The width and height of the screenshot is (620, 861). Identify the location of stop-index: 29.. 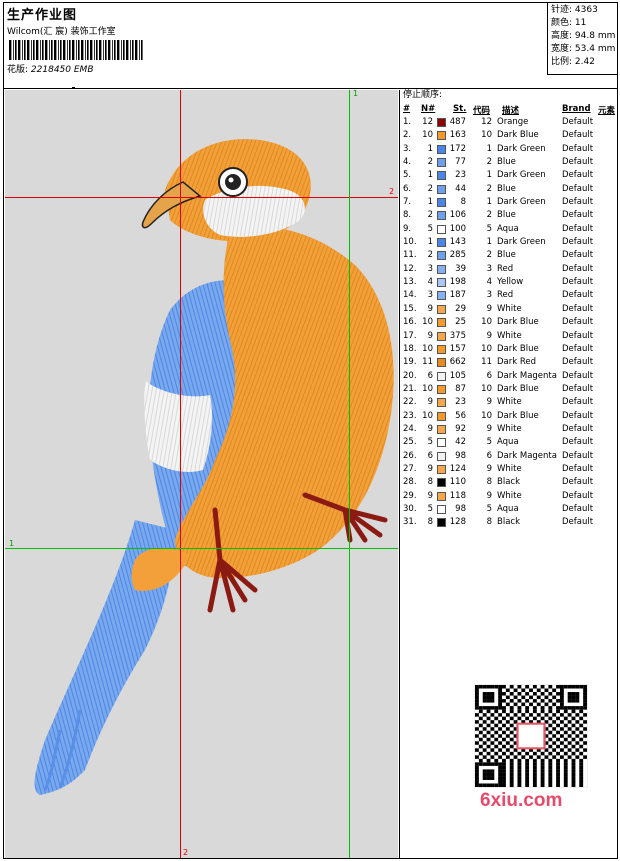
(410, 495).